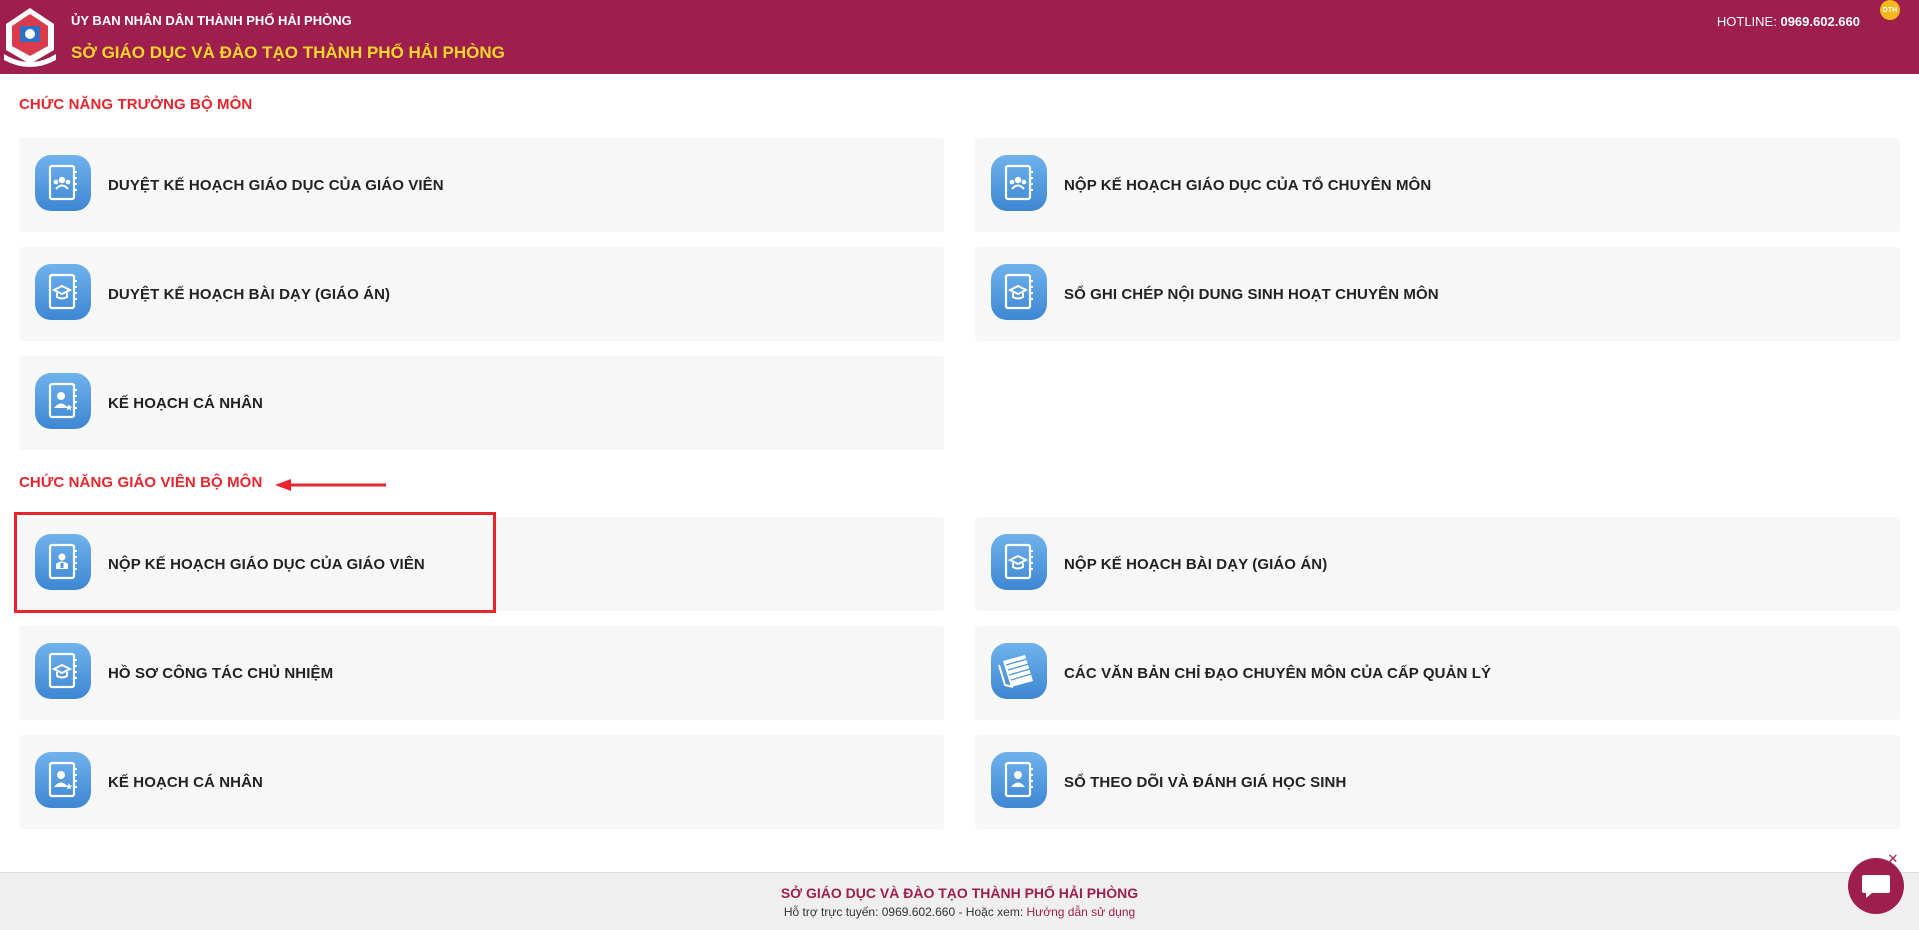  I want to click on chat-bubble-icon, so click(1876, 886).